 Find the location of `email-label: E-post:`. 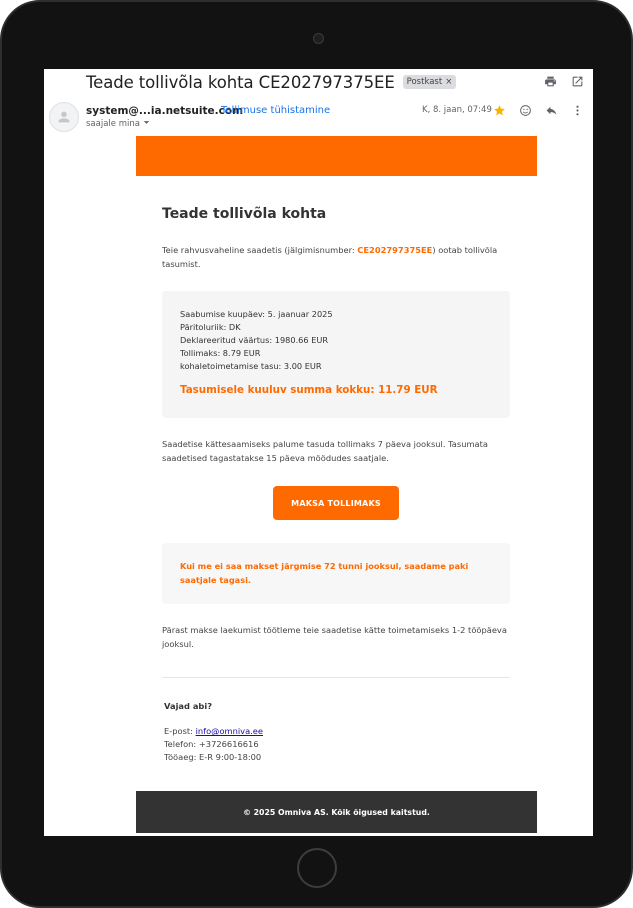

email-label: E-post: is located at coordinates (180, 731).